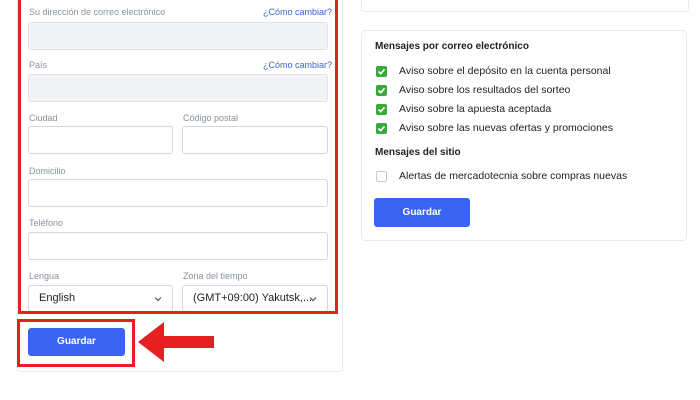 This screenshot has width=700, height=400. Describe the element at coordinates (422, 212) in the screenshot. I see `notifications-save-button: Guardar` at that location.